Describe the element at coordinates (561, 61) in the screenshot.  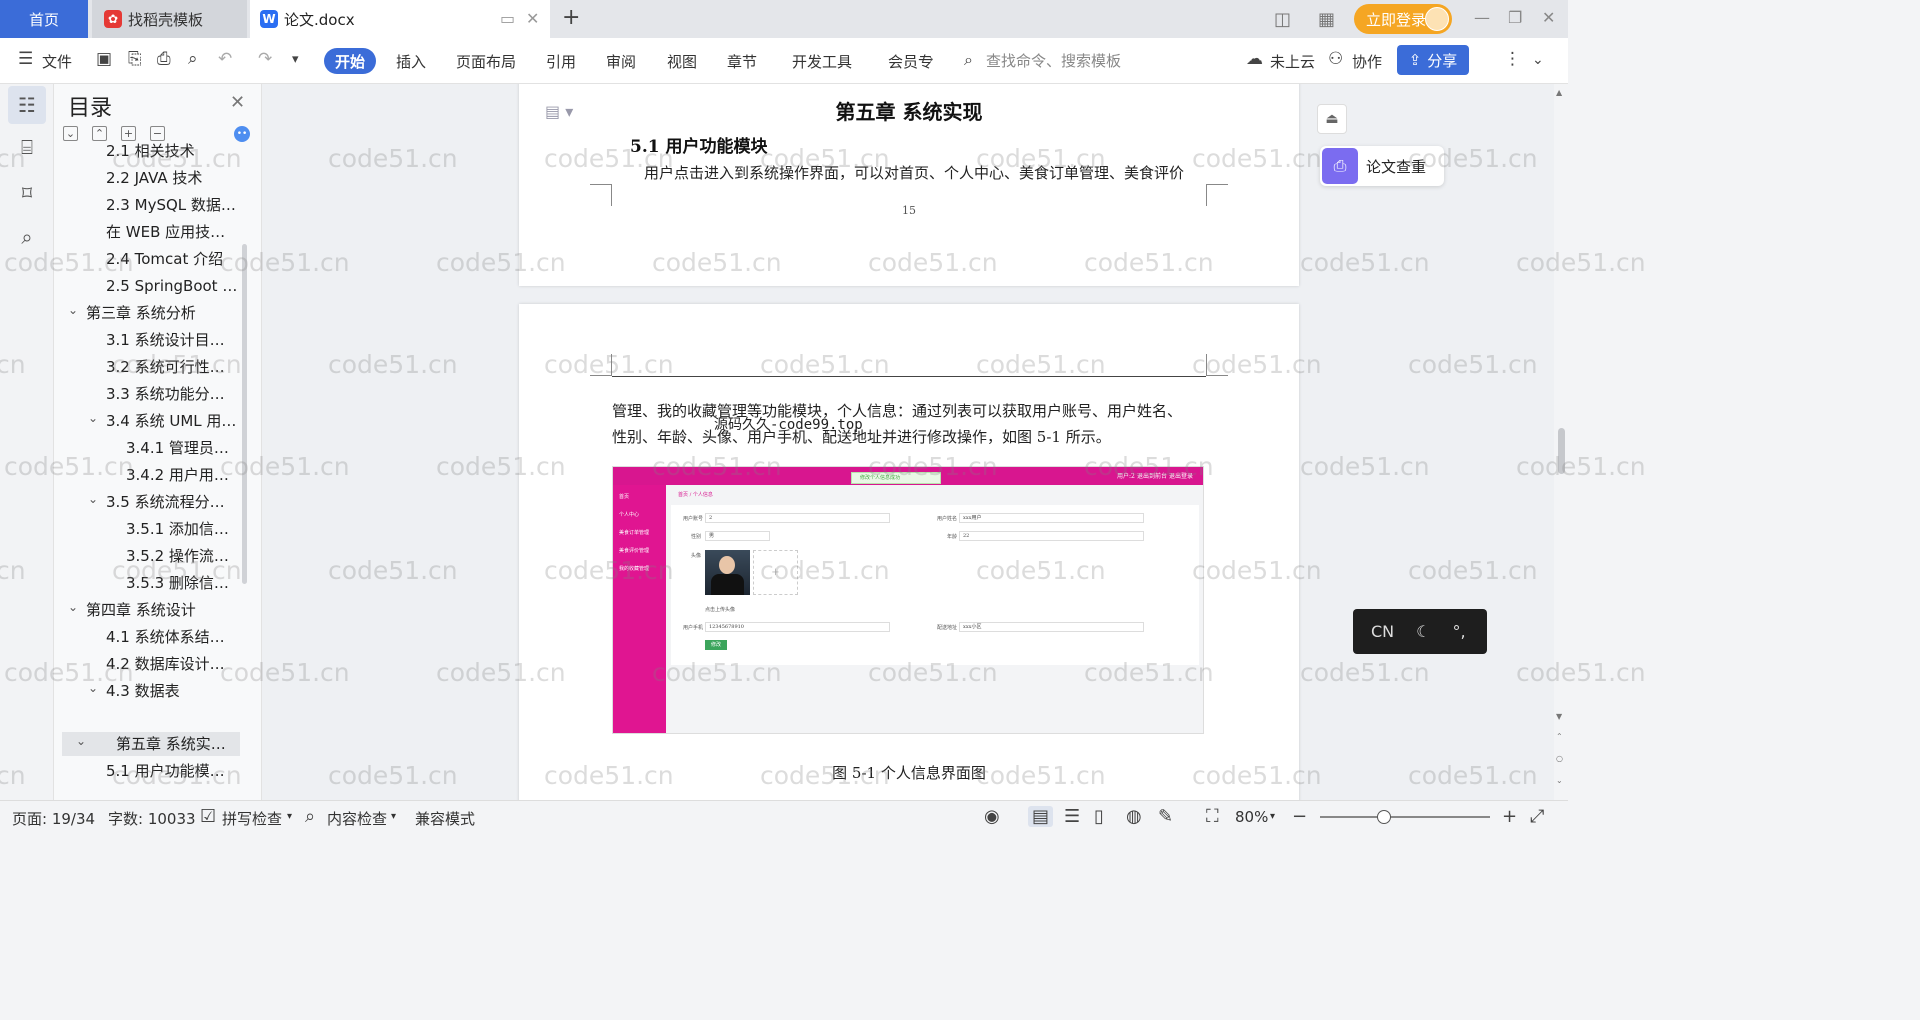
I see `tab-references: 引用` at that location.